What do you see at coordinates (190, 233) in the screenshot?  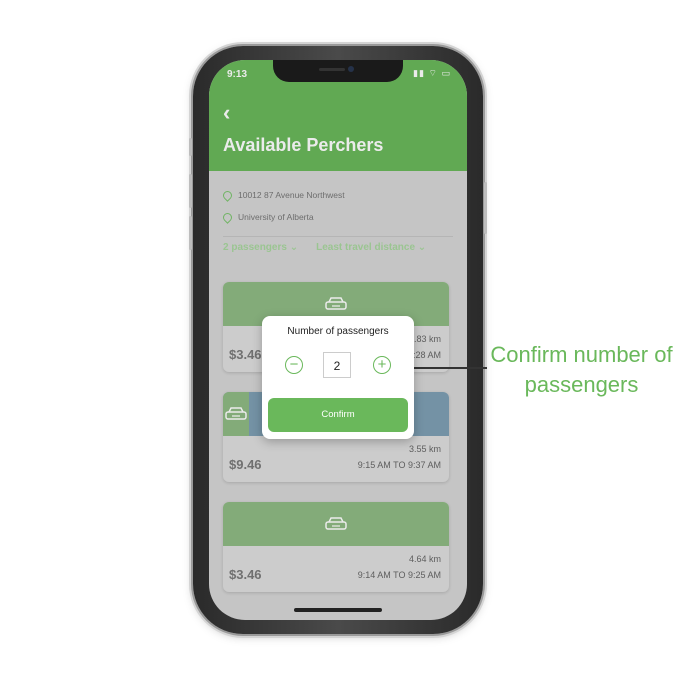 I see `volume-down-button` at bounding box center [190, 233].